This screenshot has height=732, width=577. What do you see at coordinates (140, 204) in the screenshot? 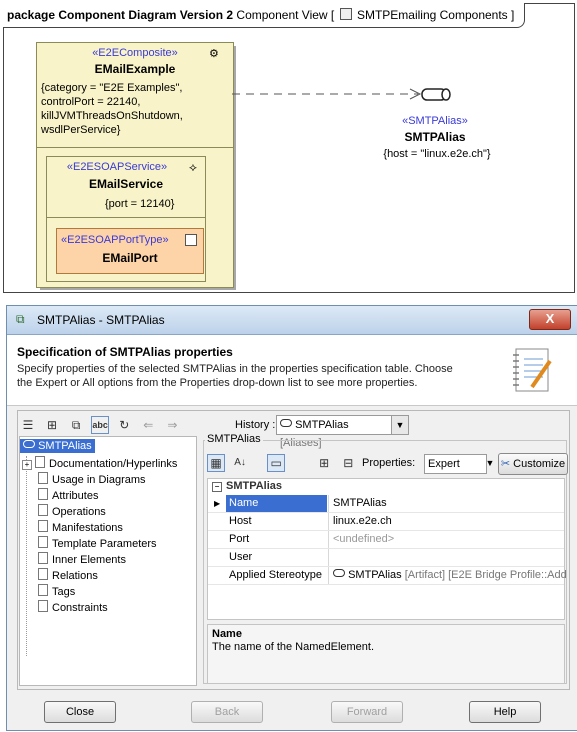
I see `service-tags: {port = 12140}` at bounding box center [140, 204].